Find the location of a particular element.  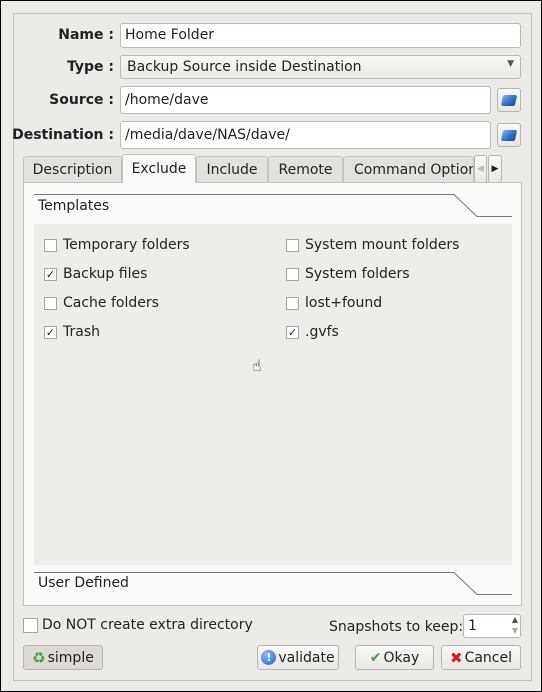

name-input: Home Folder is located at coordinates (320, 35).